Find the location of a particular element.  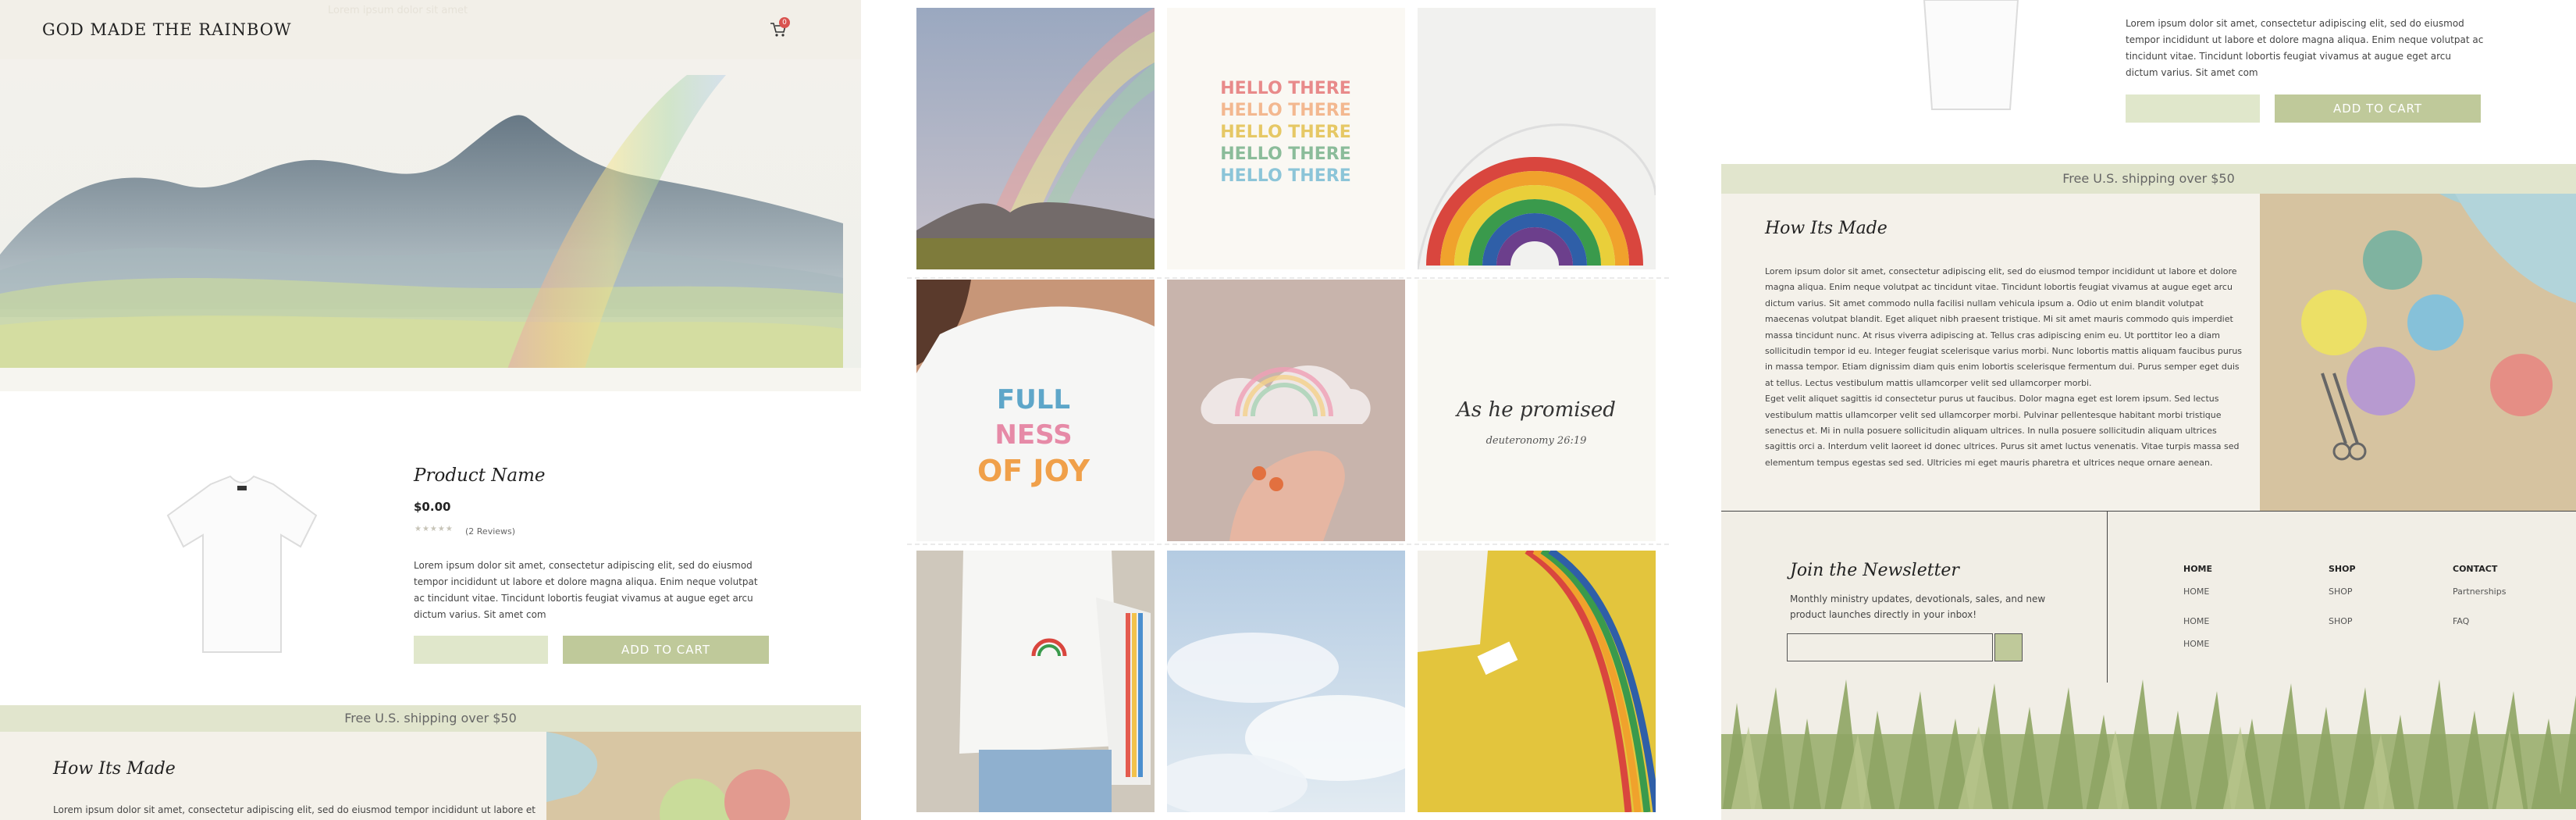

gallery-tile-as-he-promised: As he promised deuteronomy 26:19 is located at coordinates (1537, 410).